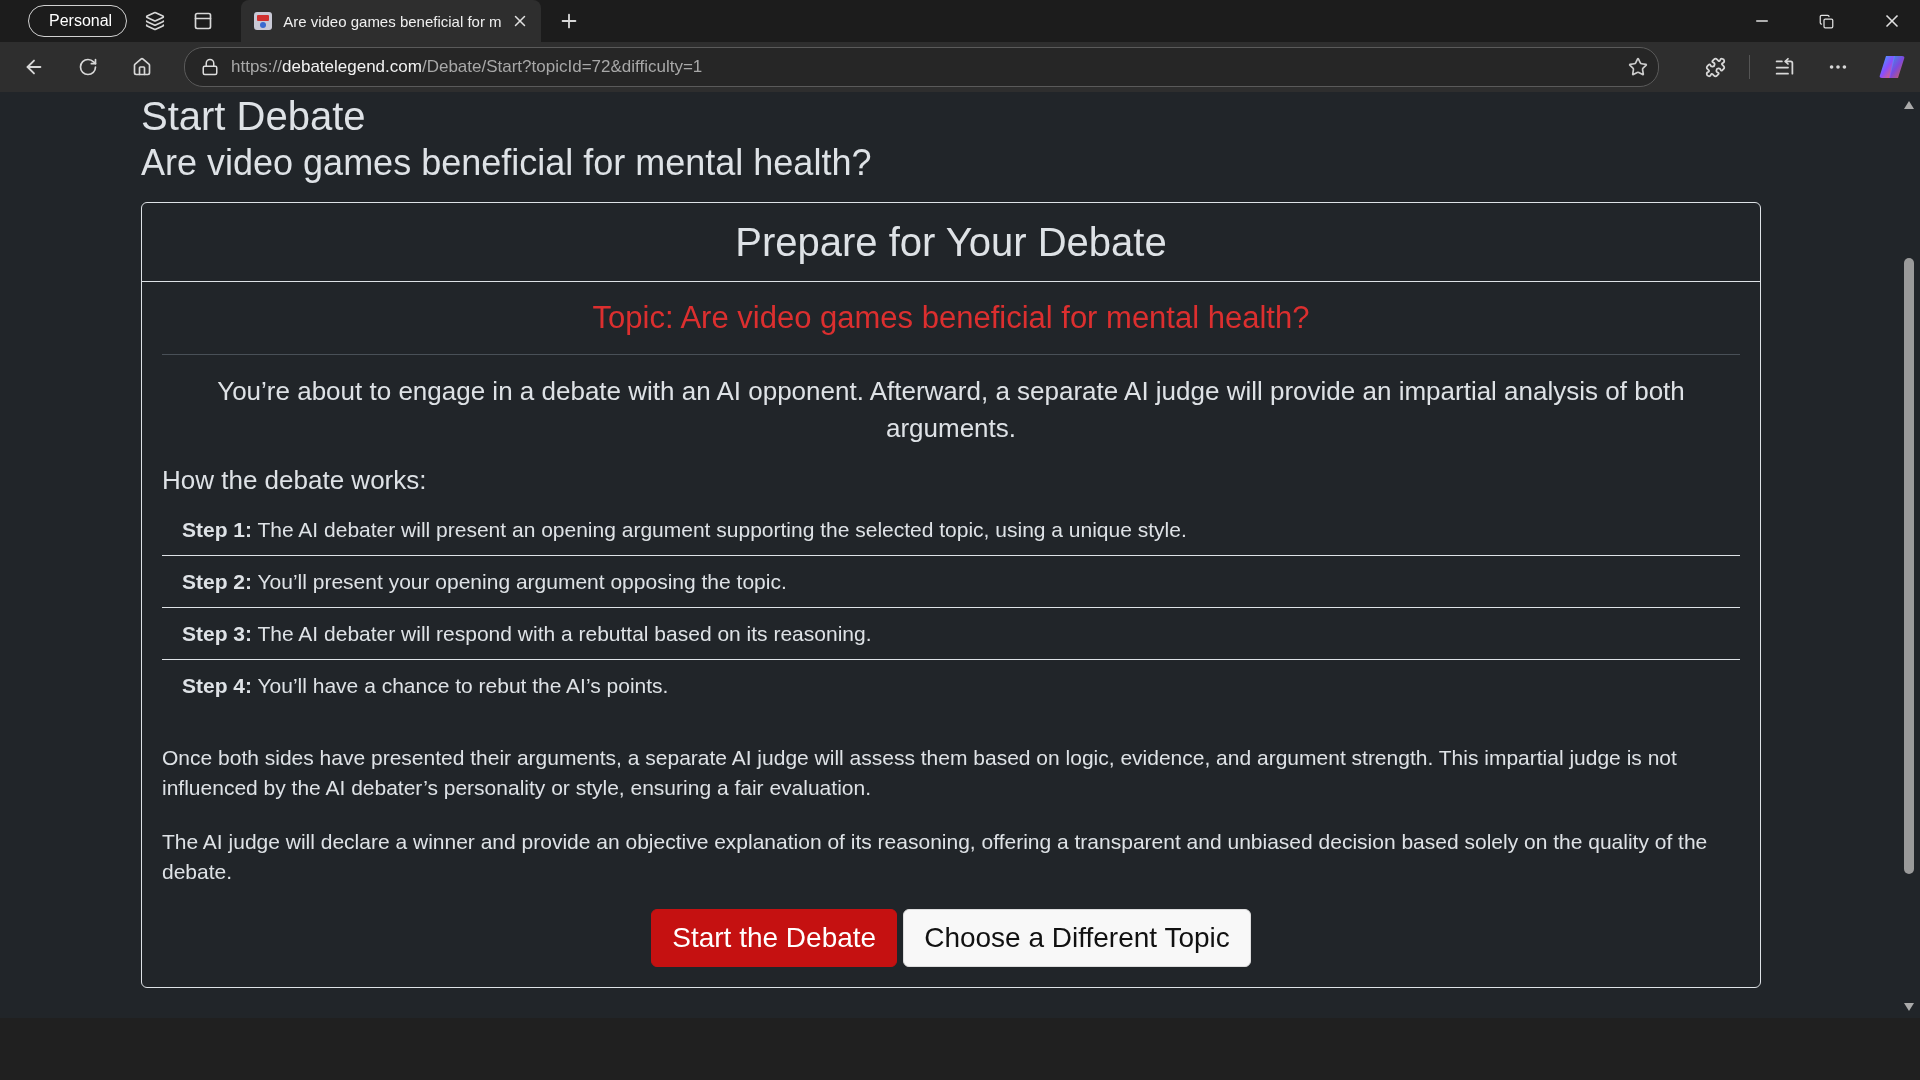 The image size is (1920, 1080). I want to click on explanation-text: The AI judge will declare a winner and provide an objective explanation of its reasoning, offering a transparent and unbiased decision based solely on the quality of the debate., so click(935, 857).